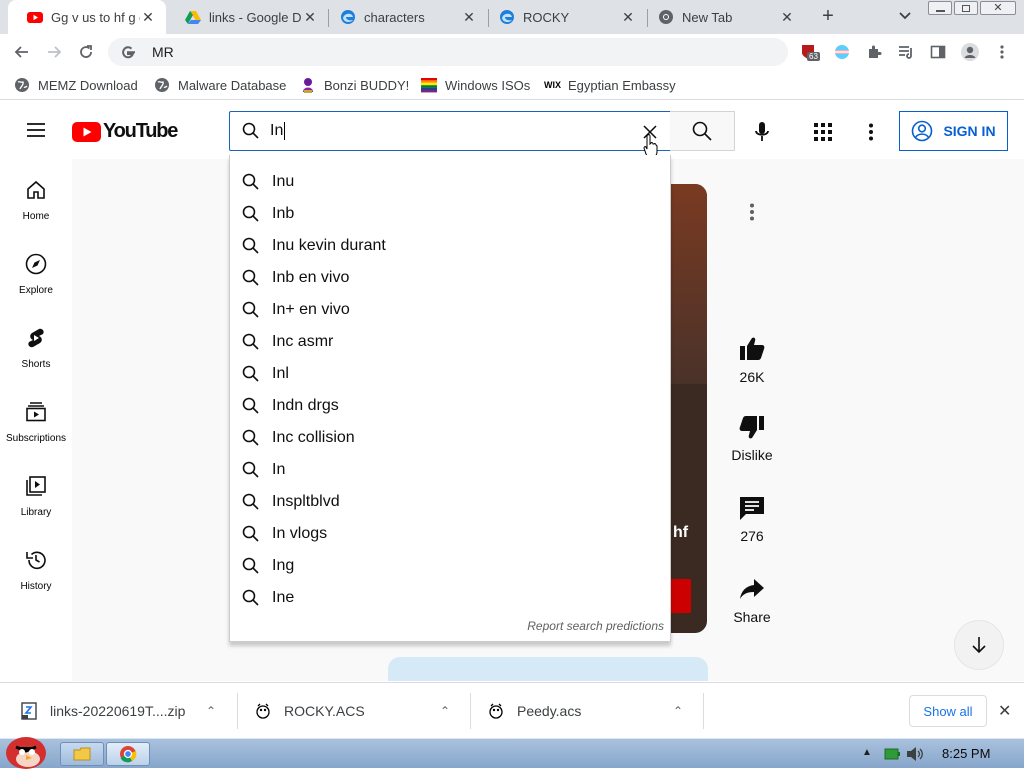  Describe the element at coordinates (548, 669) in the screenshot. I see `next-video-card` at that location.